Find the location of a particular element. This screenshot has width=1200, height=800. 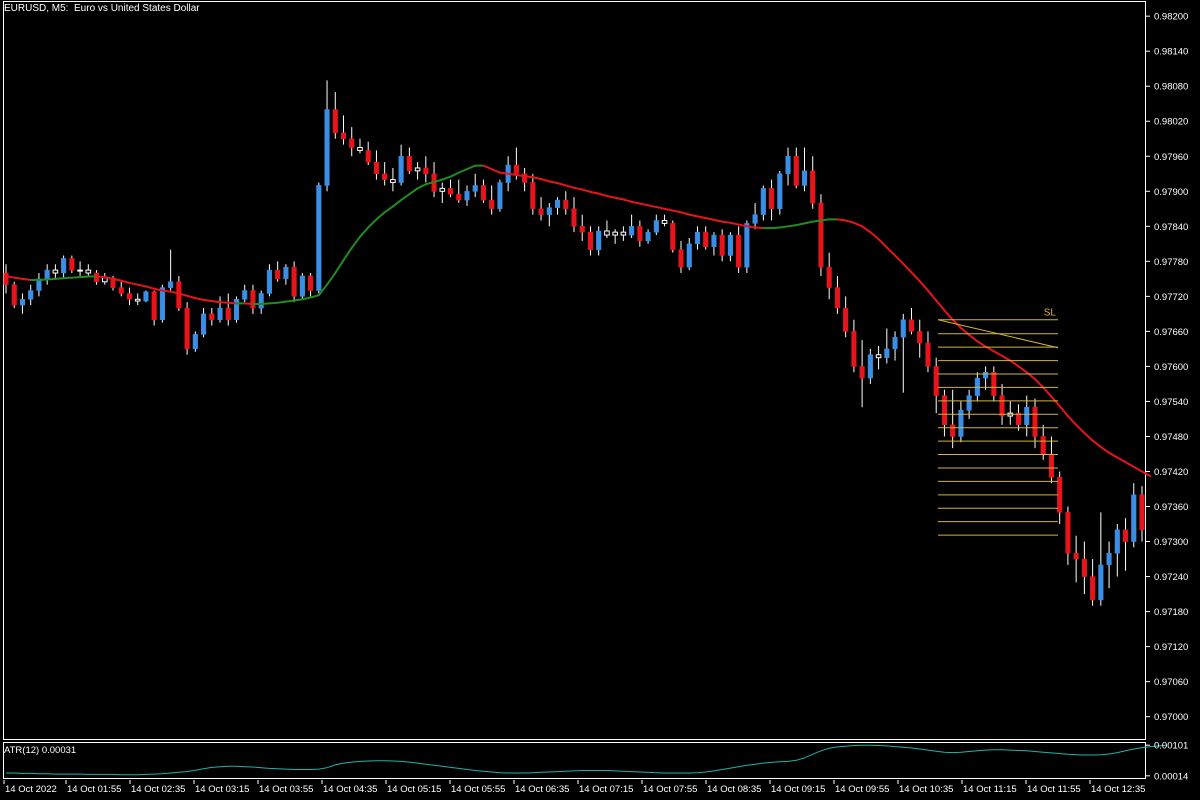

x-tick-label: 14 Oct 09:55 is located at coordinates (862, 789).